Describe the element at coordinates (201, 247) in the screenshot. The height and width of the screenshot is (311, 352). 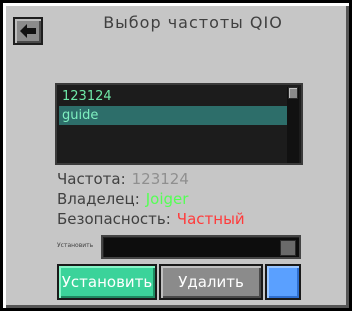
I see `frequency-input` at that location.